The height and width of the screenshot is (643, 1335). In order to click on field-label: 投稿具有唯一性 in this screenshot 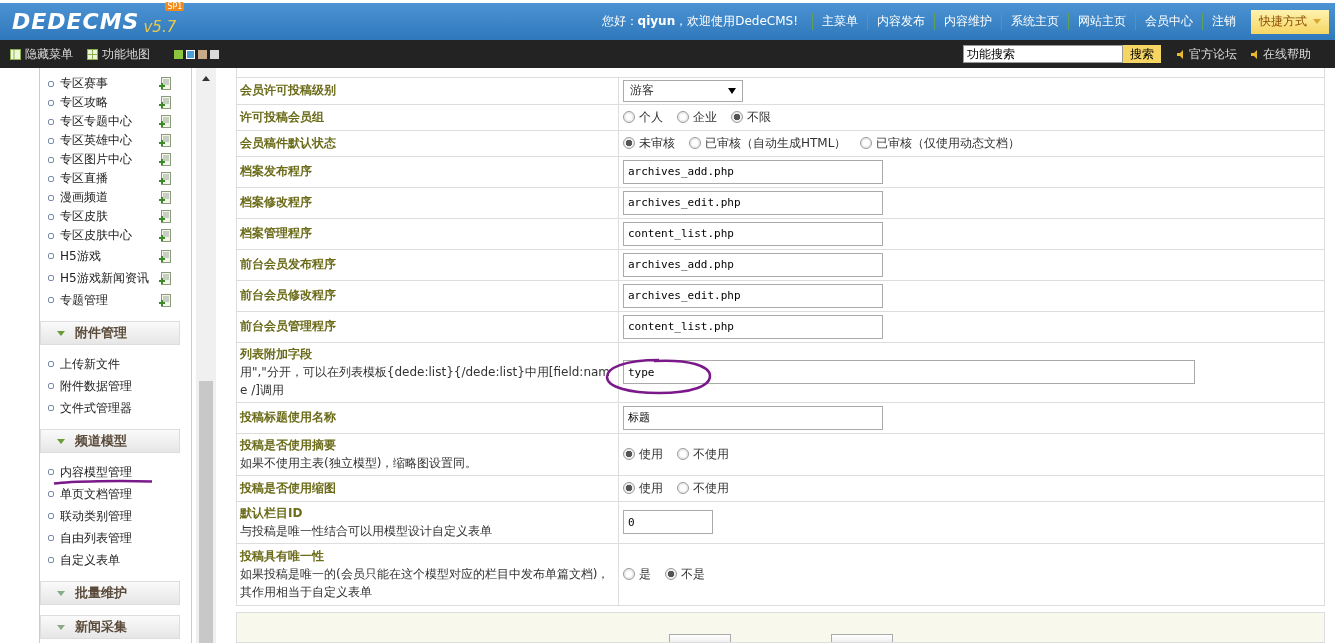, I will do `click(282, 556)`.